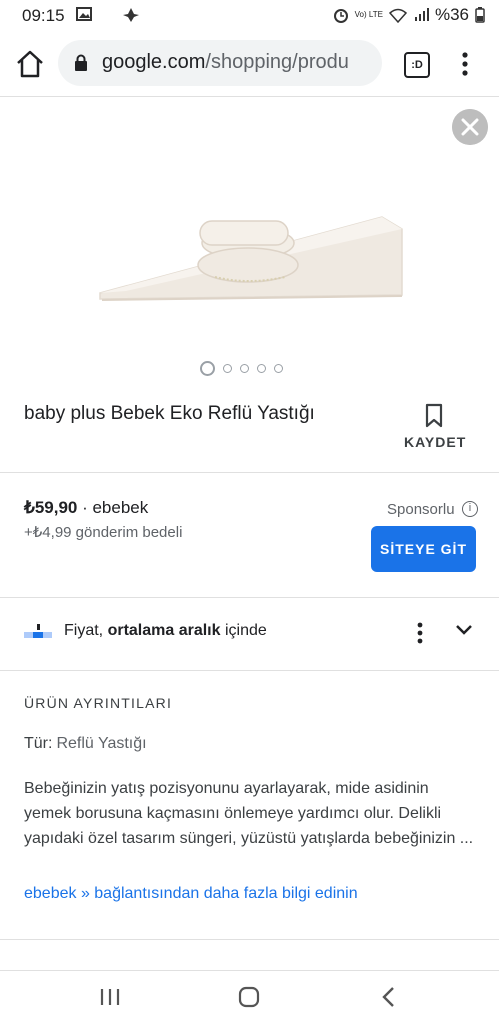  I want to click on wifi-icon, so click(397, 15).